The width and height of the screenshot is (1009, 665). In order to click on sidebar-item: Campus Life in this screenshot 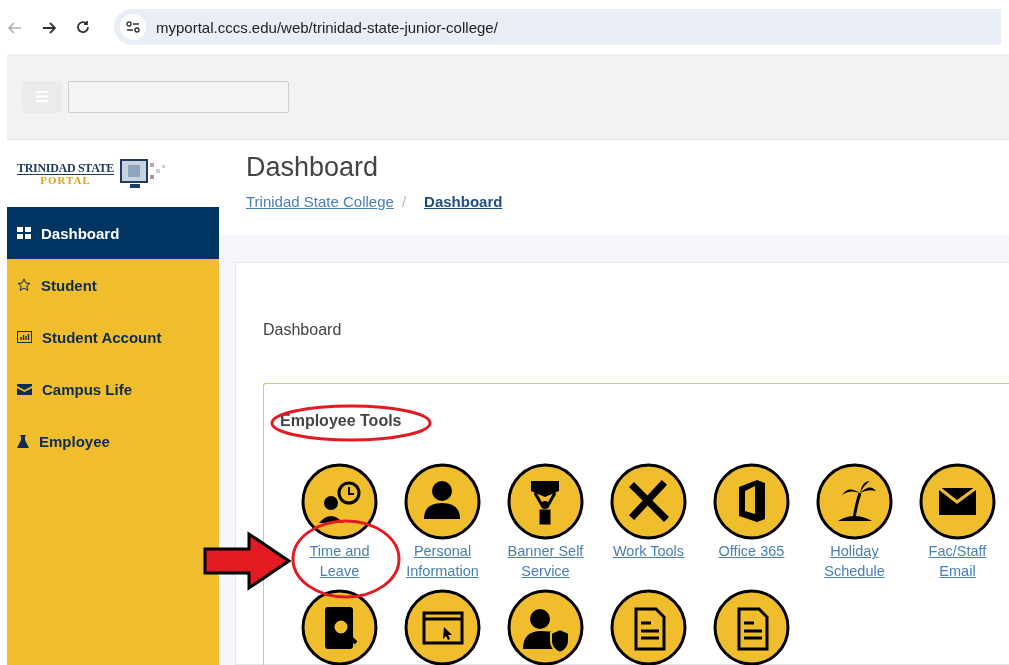, I will do `click(113, 389)`.